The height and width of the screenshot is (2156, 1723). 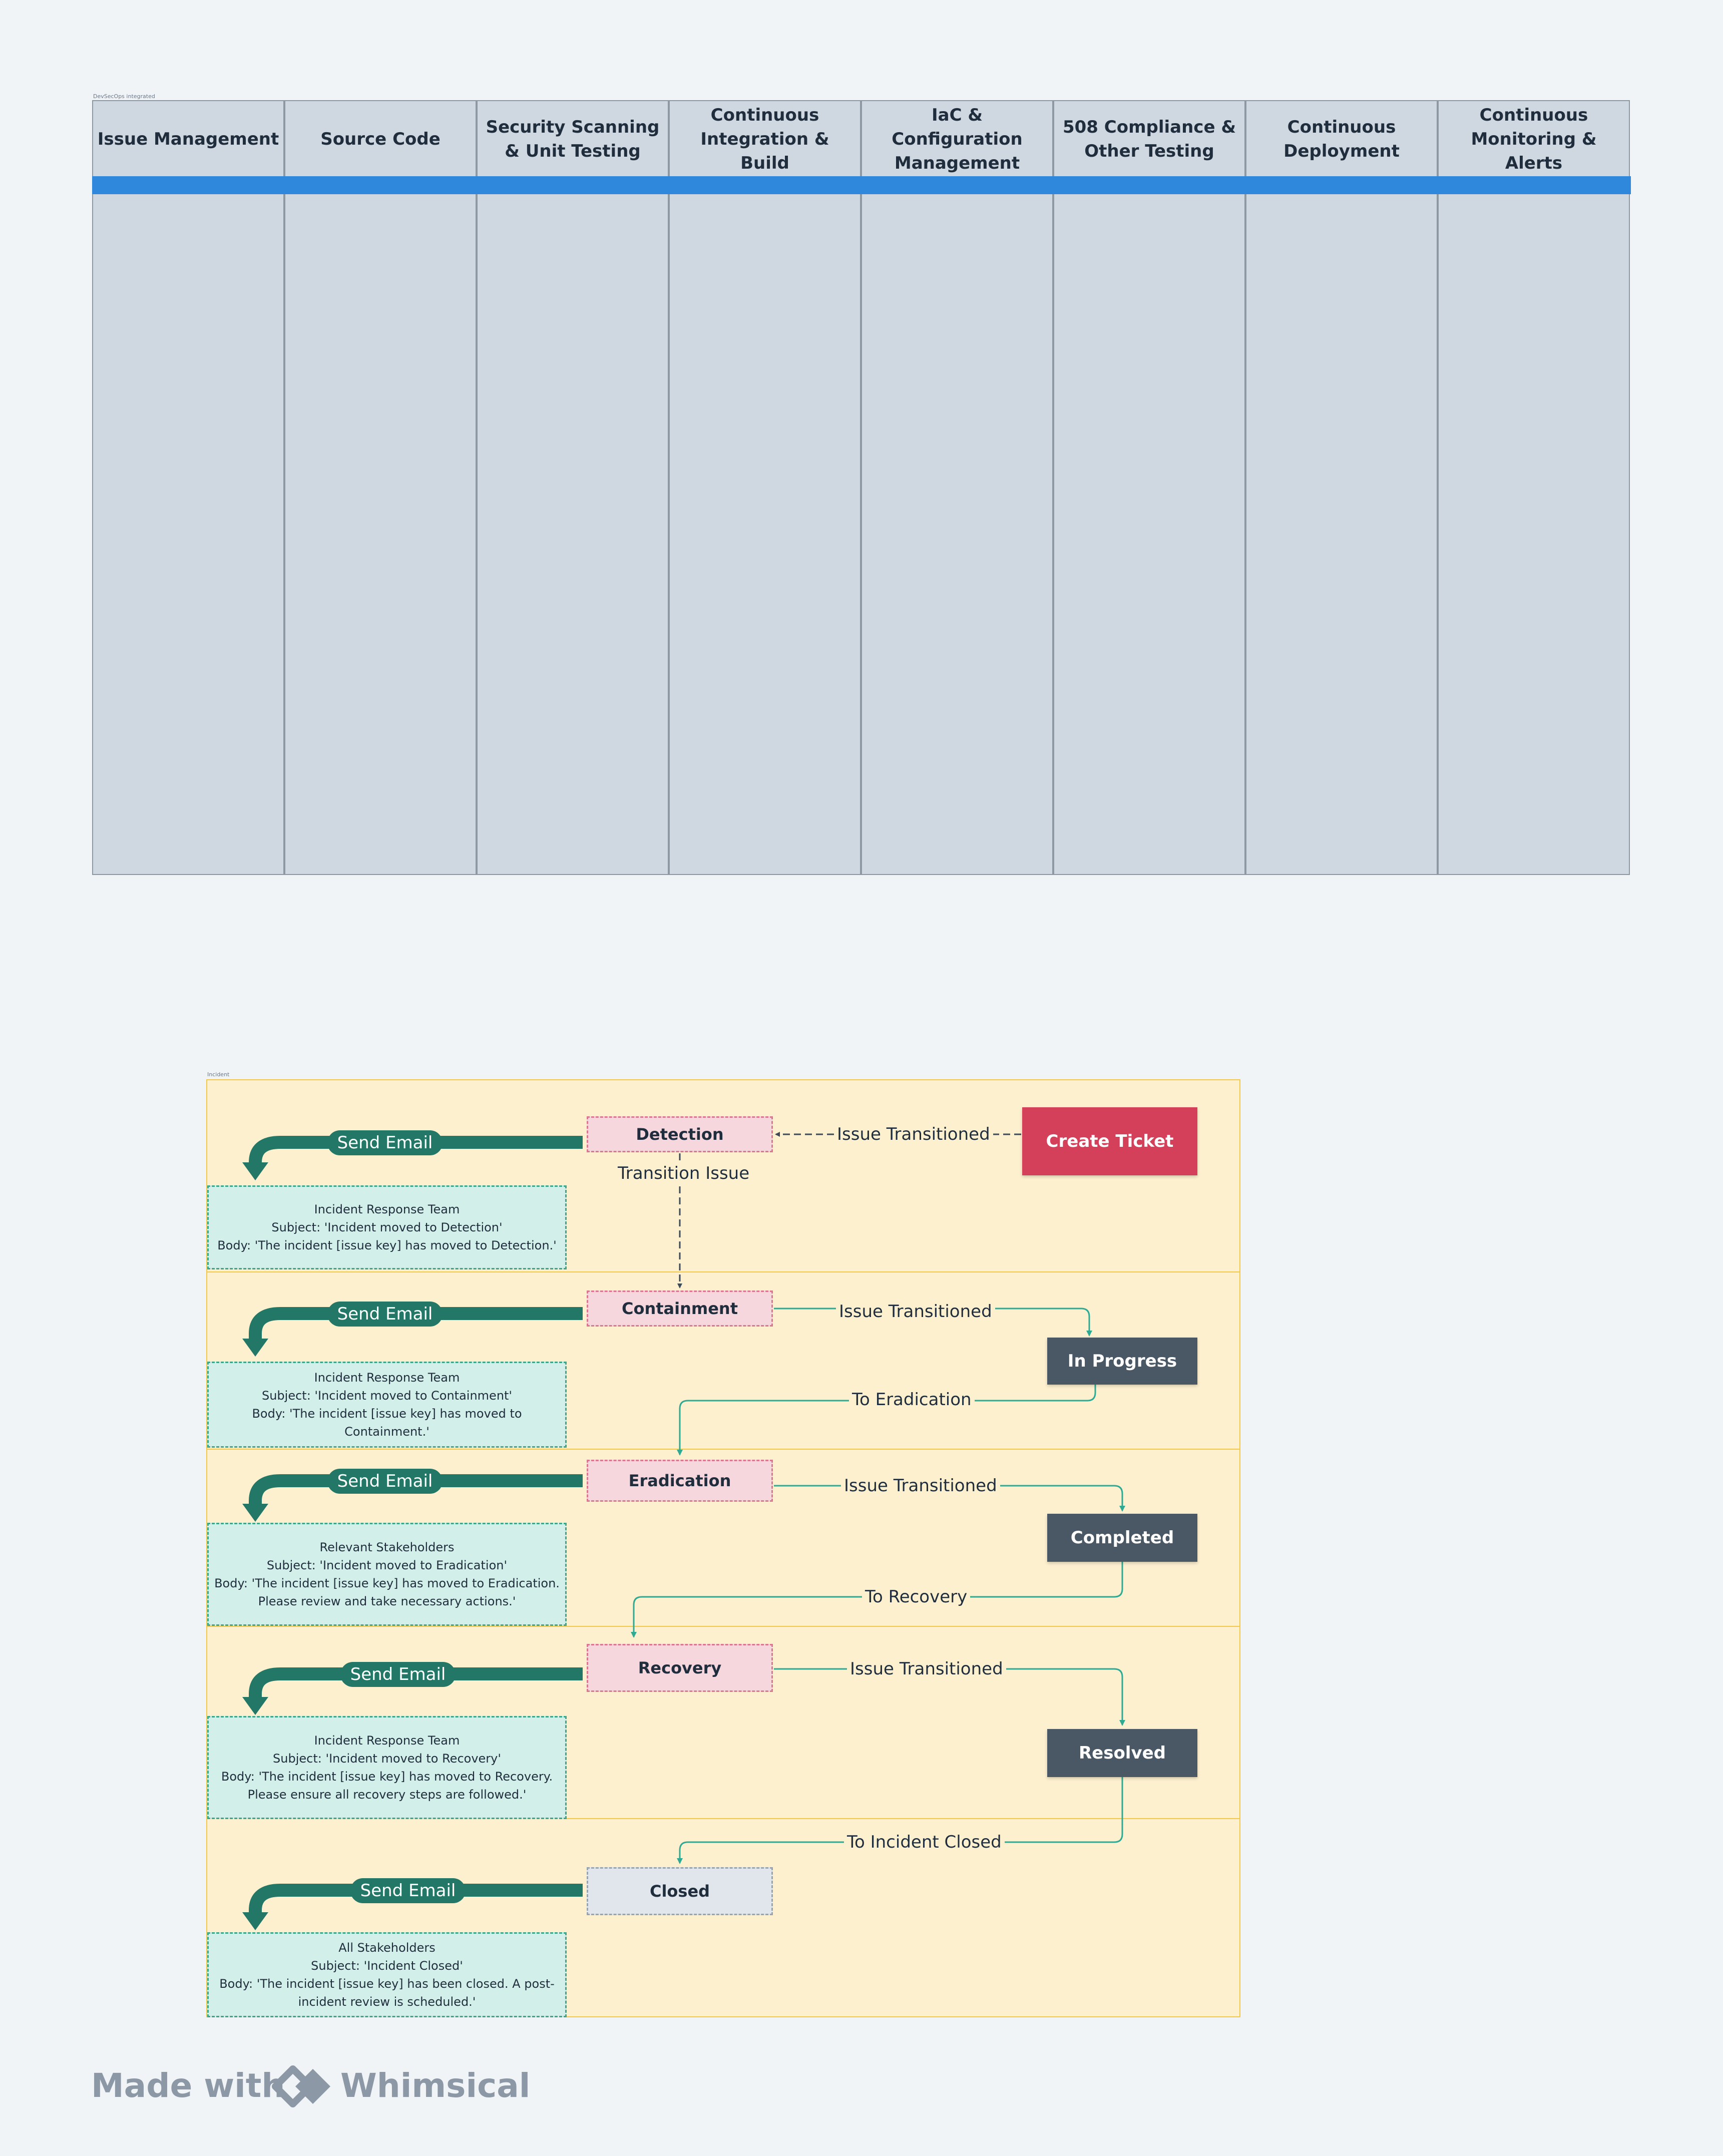 I want to click on email-recipient: Relevant Stakeholders, so click(x=387, y=1547).